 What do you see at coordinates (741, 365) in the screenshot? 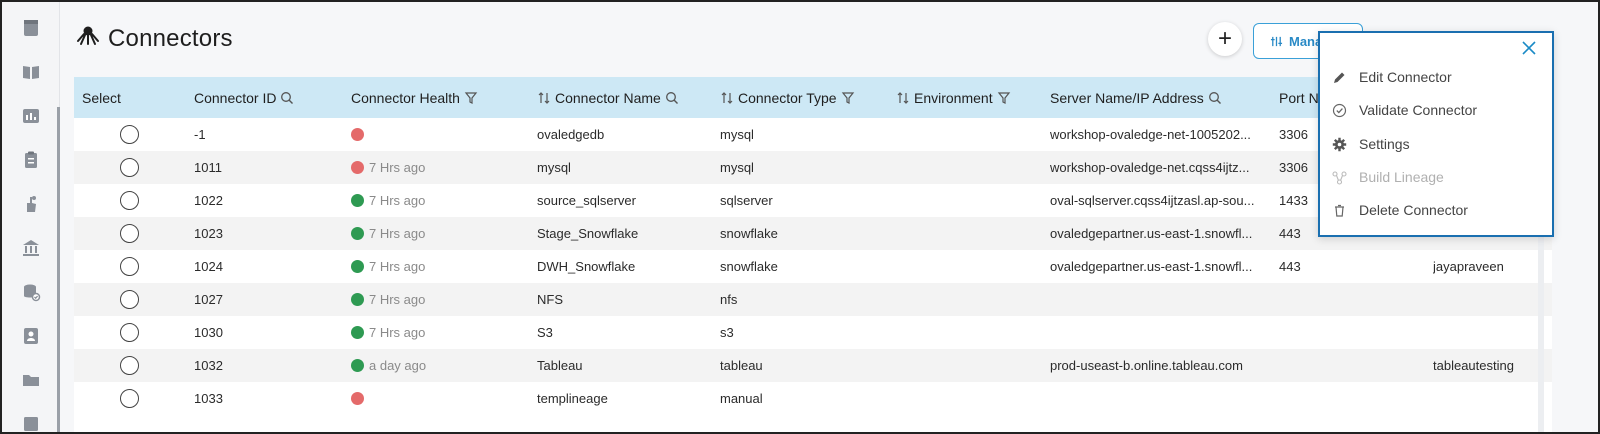
I see `connector-type-cell: tableau` at bounding box center [741, 365].